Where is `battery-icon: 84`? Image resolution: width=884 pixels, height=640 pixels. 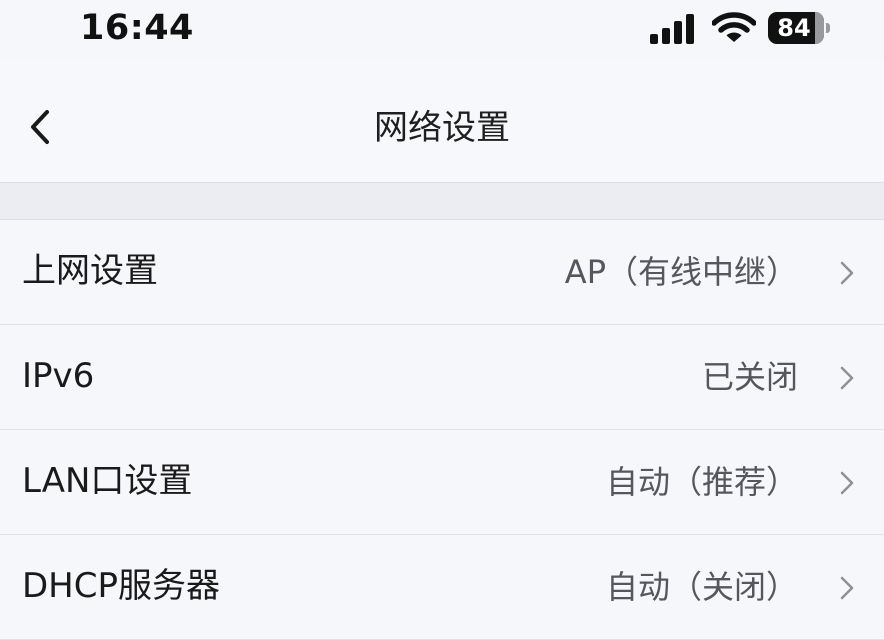
battery-icon: 84 is located at coordinates (799, 28).